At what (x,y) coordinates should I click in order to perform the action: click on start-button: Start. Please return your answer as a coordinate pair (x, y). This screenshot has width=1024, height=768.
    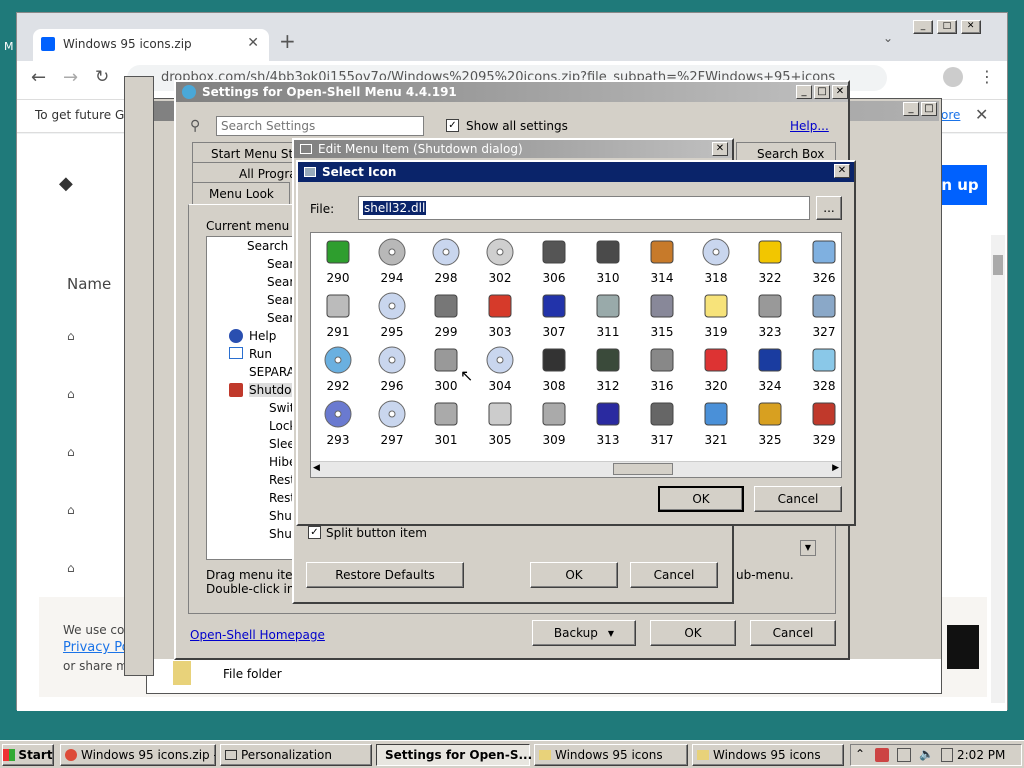
    Looking at the image, I should click on (28, 755).